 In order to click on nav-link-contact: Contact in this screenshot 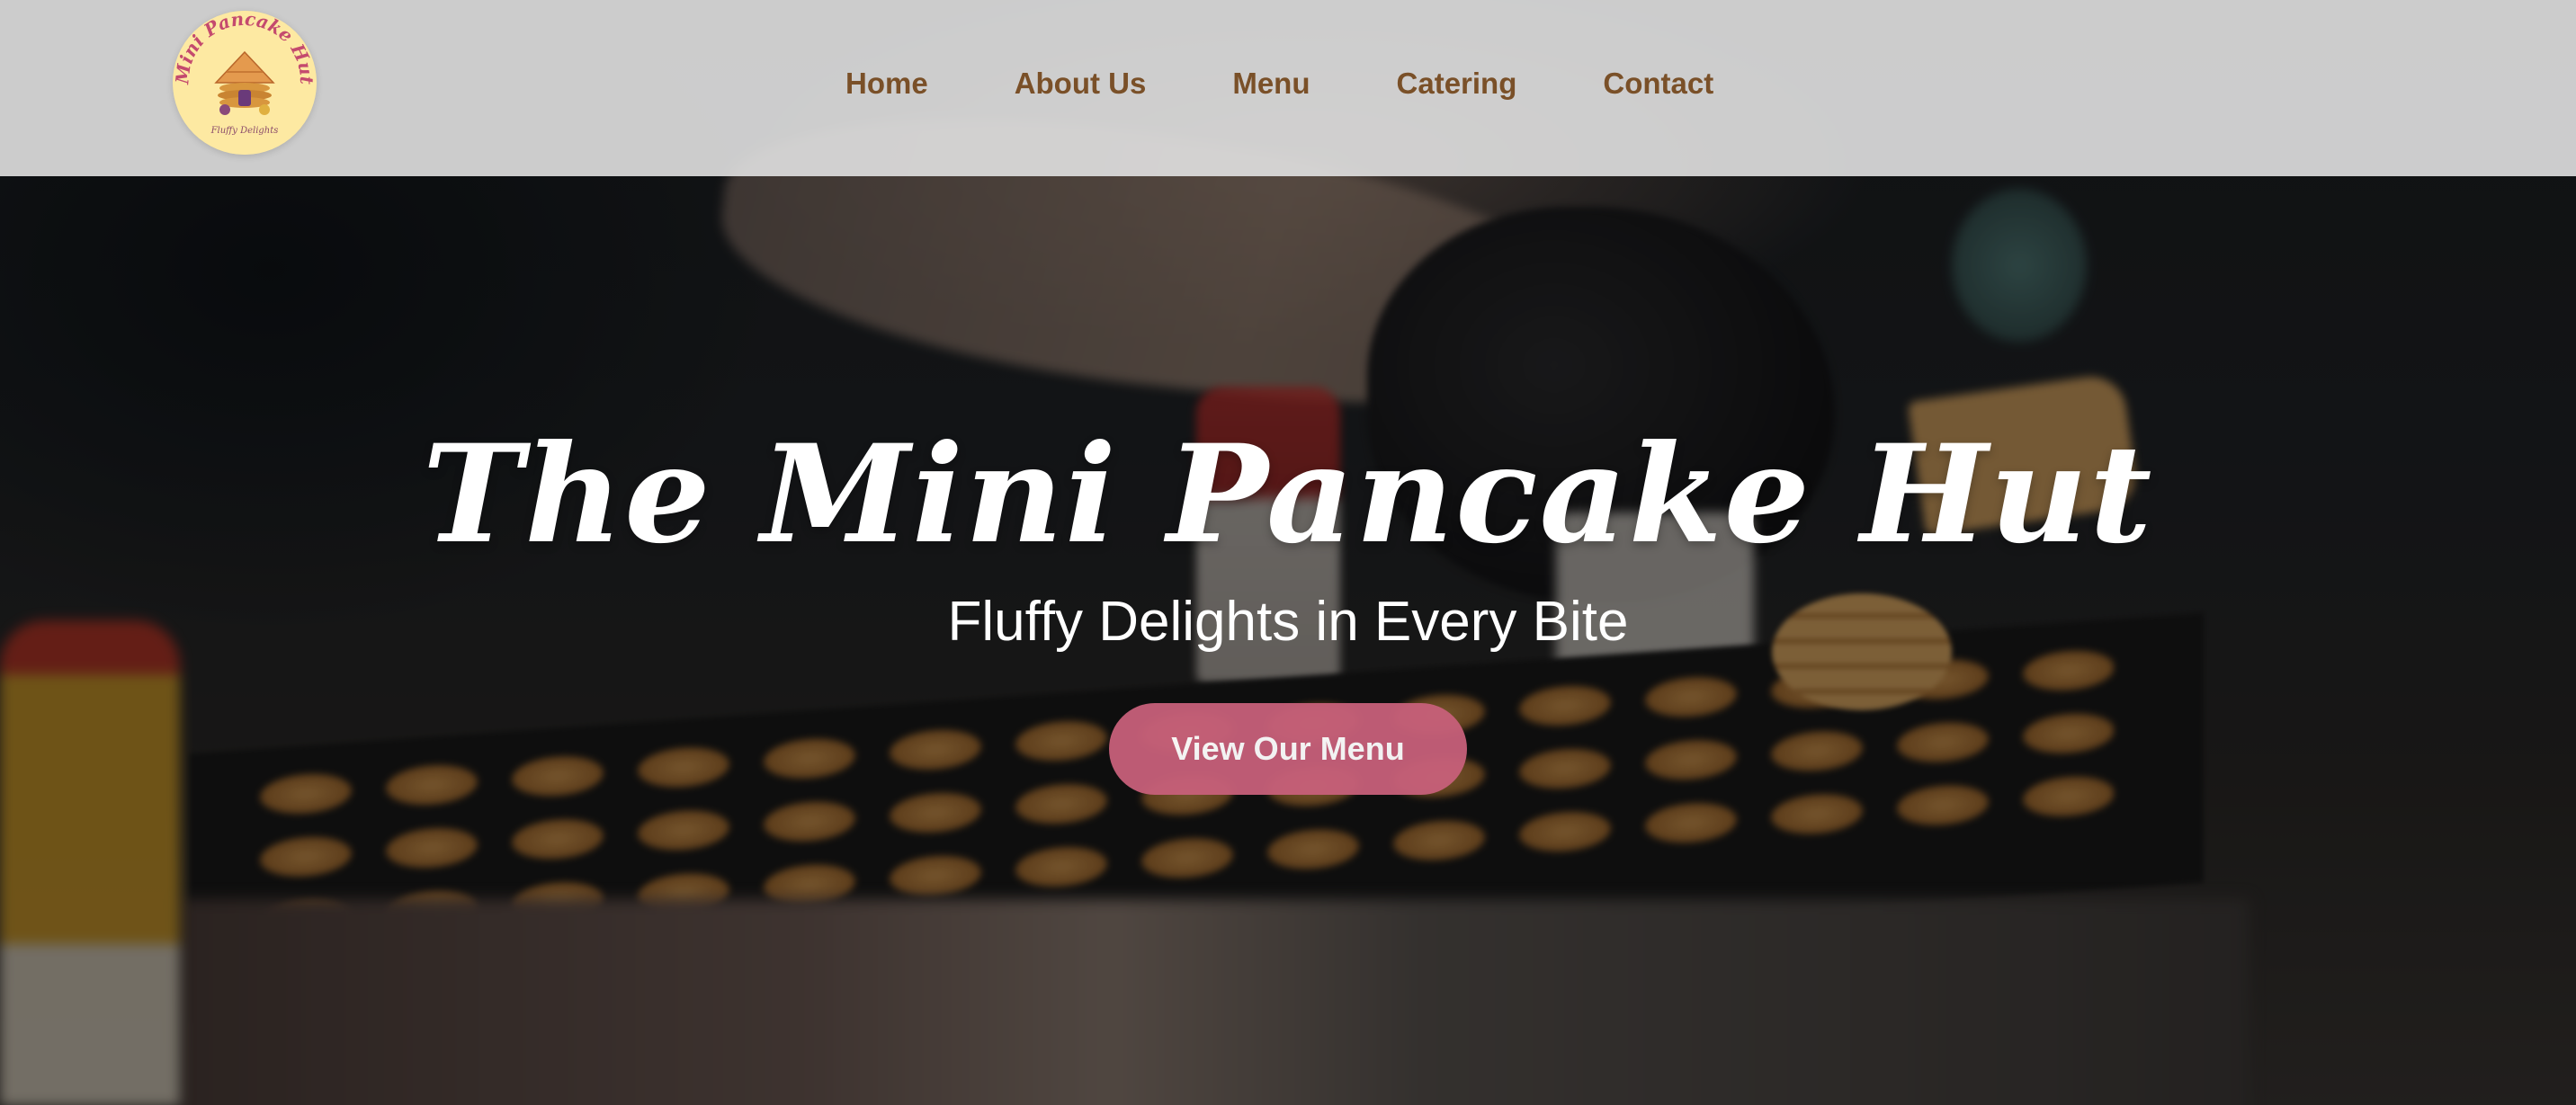, I will do `click(1658, 84)`.